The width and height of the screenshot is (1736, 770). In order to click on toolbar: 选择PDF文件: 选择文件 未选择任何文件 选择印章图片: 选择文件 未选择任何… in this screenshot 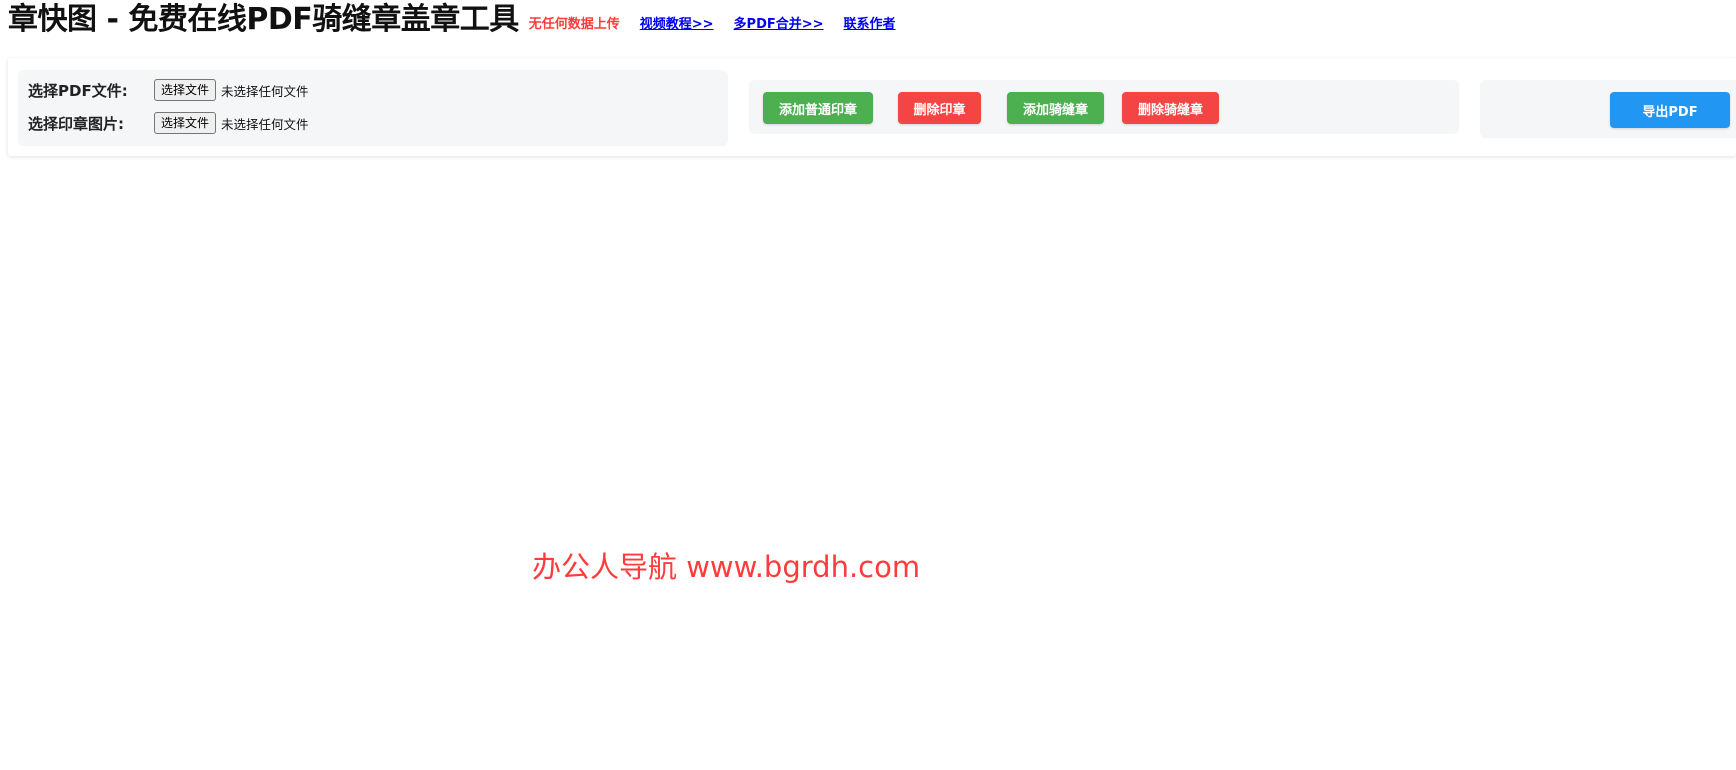, I will do `click(872, 107)`.